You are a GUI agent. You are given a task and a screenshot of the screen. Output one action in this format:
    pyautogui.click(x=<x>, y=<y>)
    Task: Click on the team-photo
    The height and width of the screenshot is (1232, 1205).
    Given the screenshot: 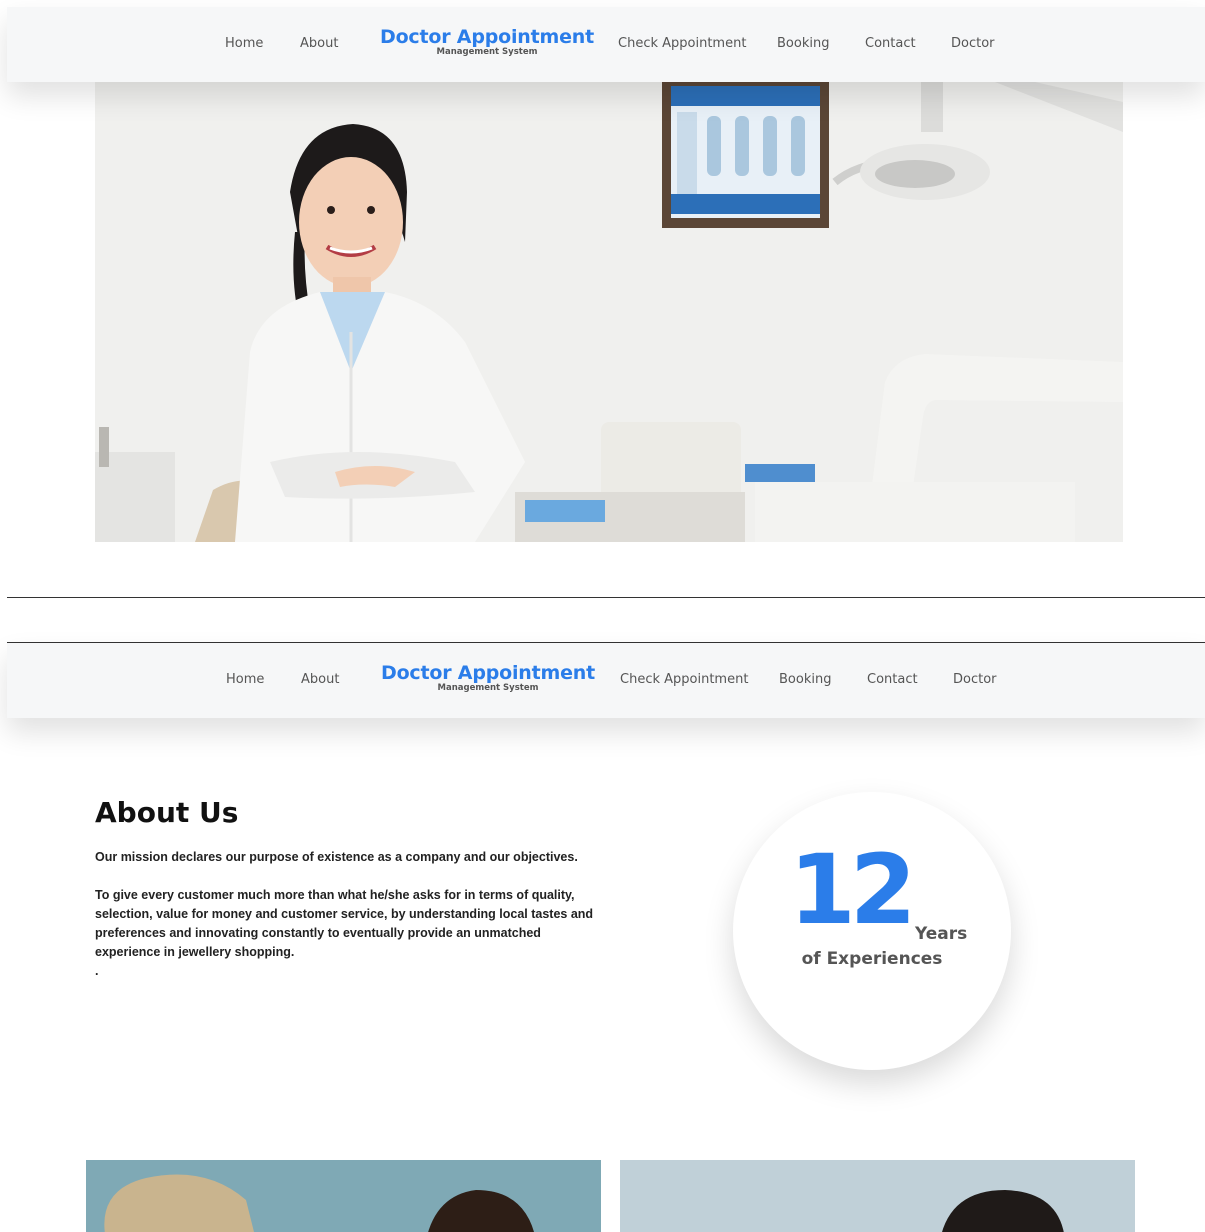 What is the action you would take?
    pyautogui.click(x=343, y=1196)
    